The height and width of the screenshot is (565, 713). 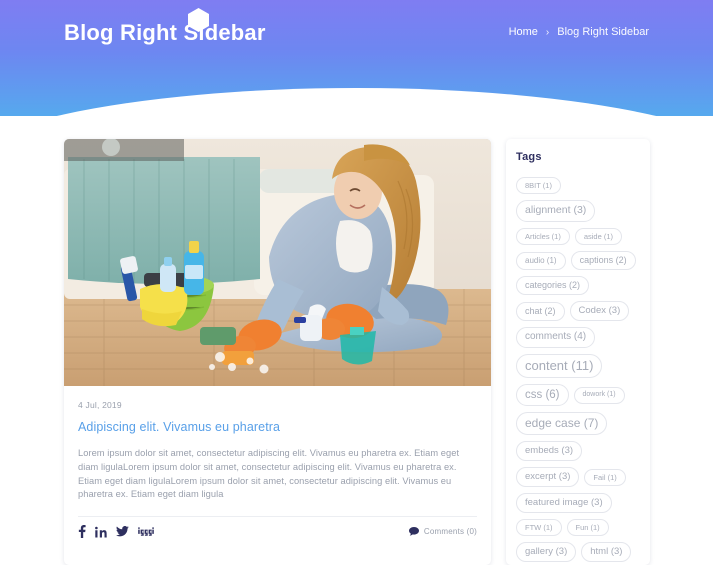 I want to click on tag-link: content (11), so click(x=559, y=365).